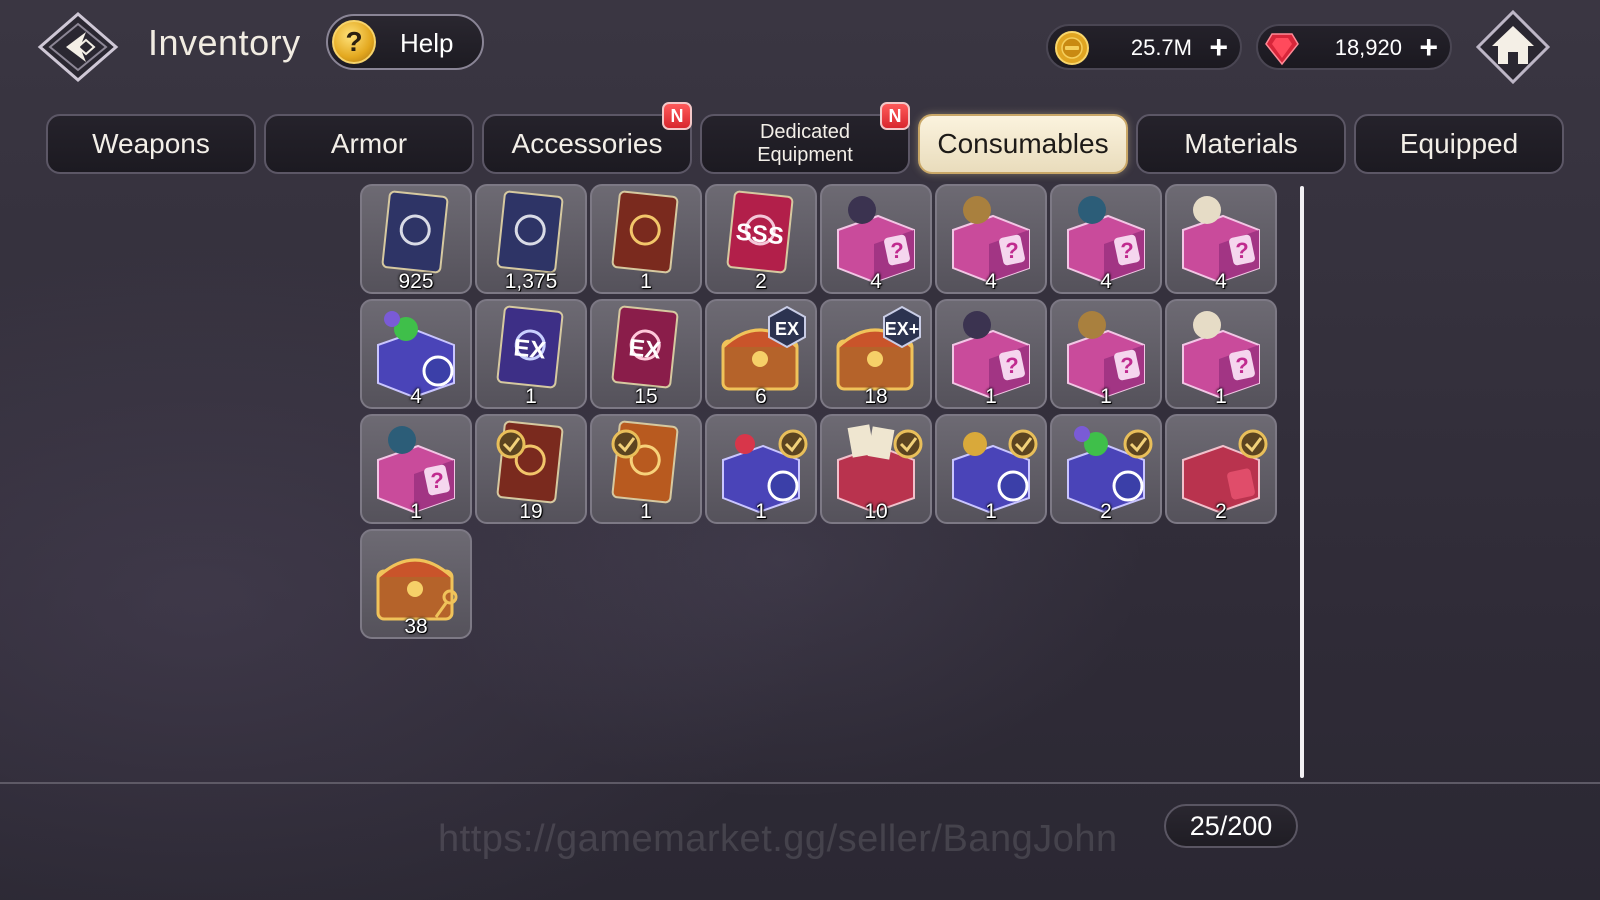 Image resolution: width=1600 pixels, height=900 pixels. I want to click on gold-currency: 25.7M +, so click(1144, 47).